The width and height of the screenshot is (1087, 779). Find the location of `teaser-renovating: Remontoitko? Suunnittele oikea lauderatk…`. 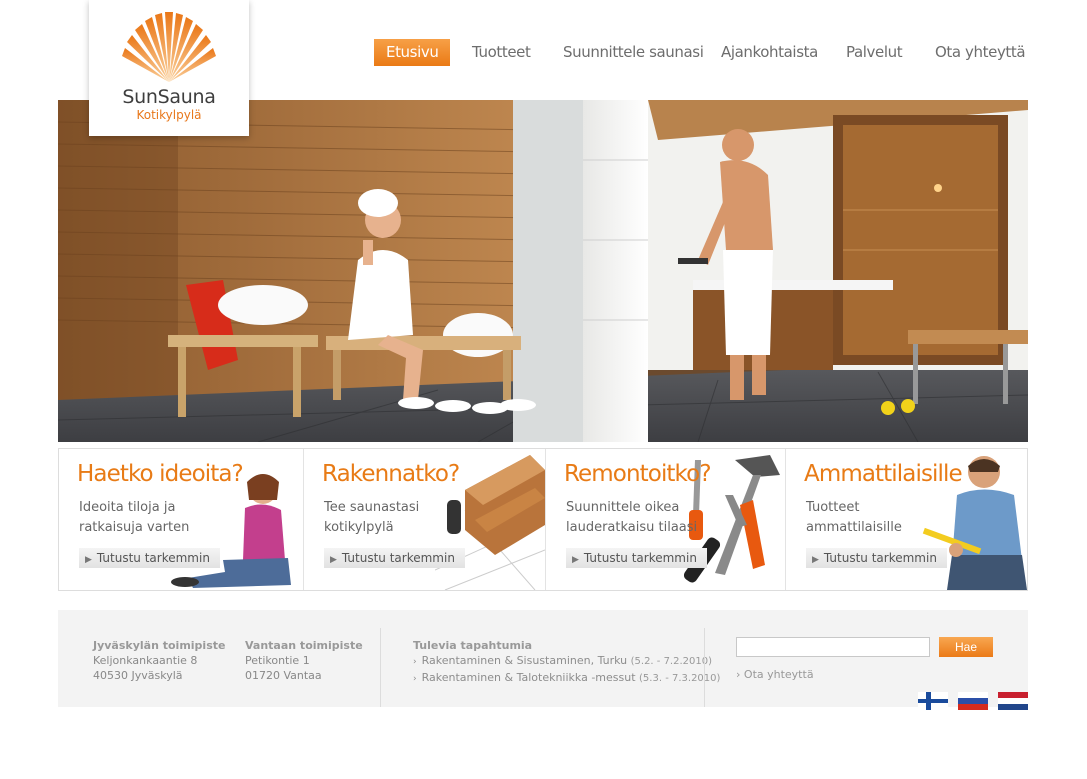

teaser-renovating: Remontoitko? Suunnittele oikea lauderatk… is located at coordinates (666, 519).